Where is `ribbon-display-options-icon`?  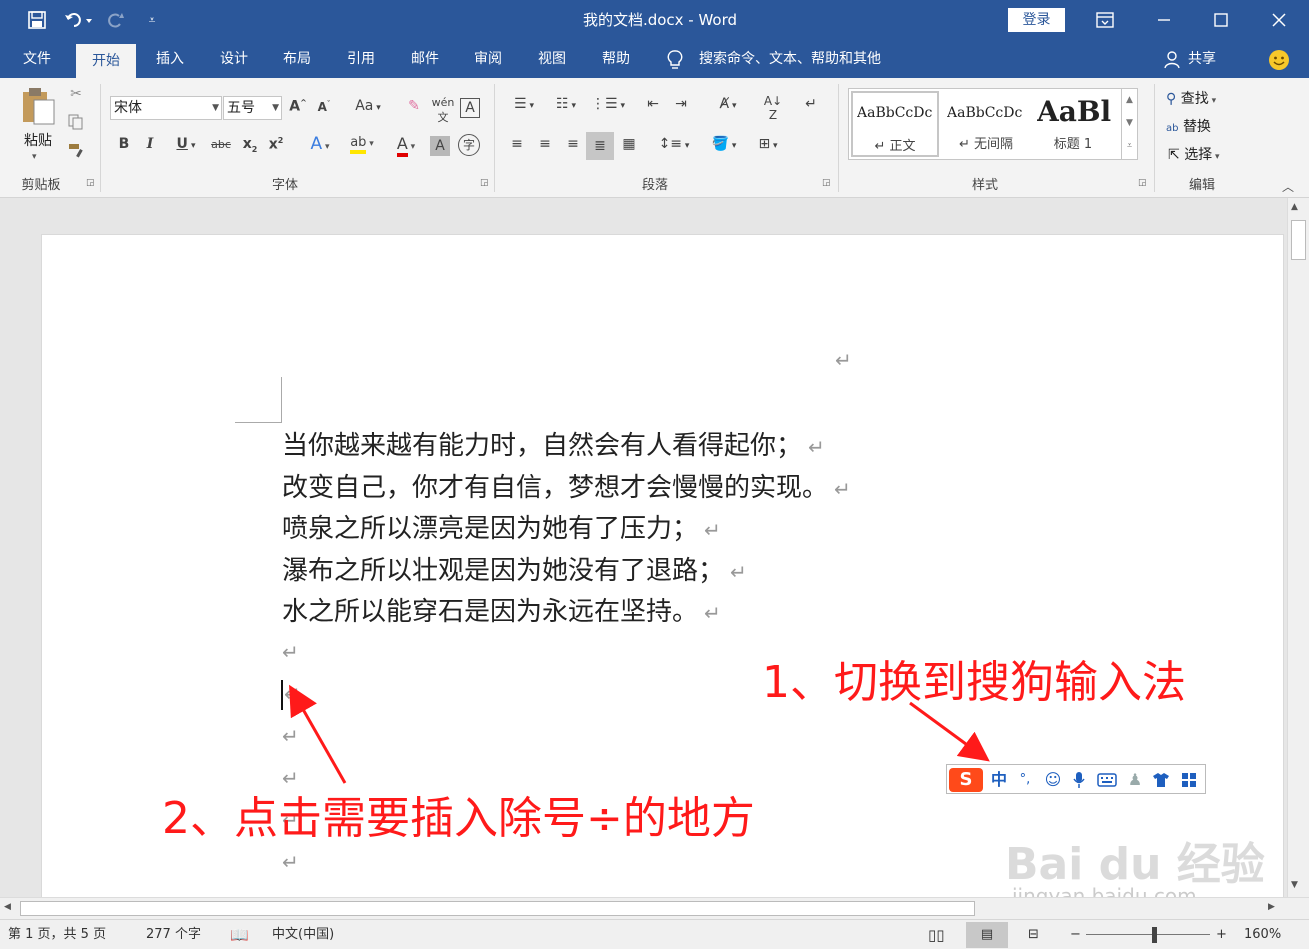
ribbon-display-options-icon is located at coordinates (1105, 20).